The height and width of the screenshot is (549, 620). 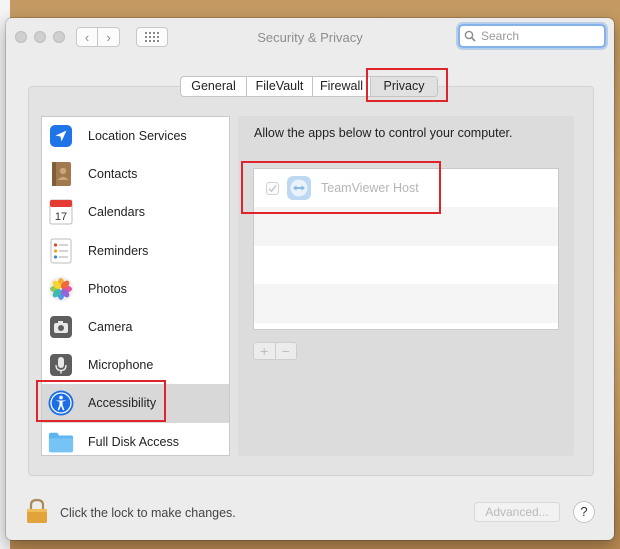 What do you see at coordinates (310, 37) in the screenshot?
I see `titlebar: ‹ › Security & Privacy` at bounding box center [310, 37].